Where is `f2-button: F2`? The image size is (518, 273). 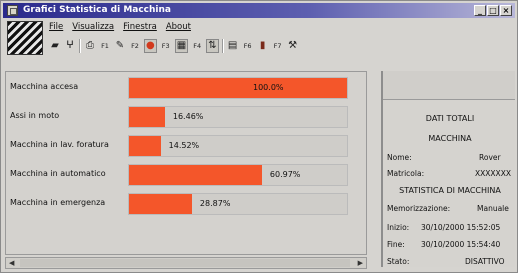 f2-button: F2 is located at coordinates (135, 46).